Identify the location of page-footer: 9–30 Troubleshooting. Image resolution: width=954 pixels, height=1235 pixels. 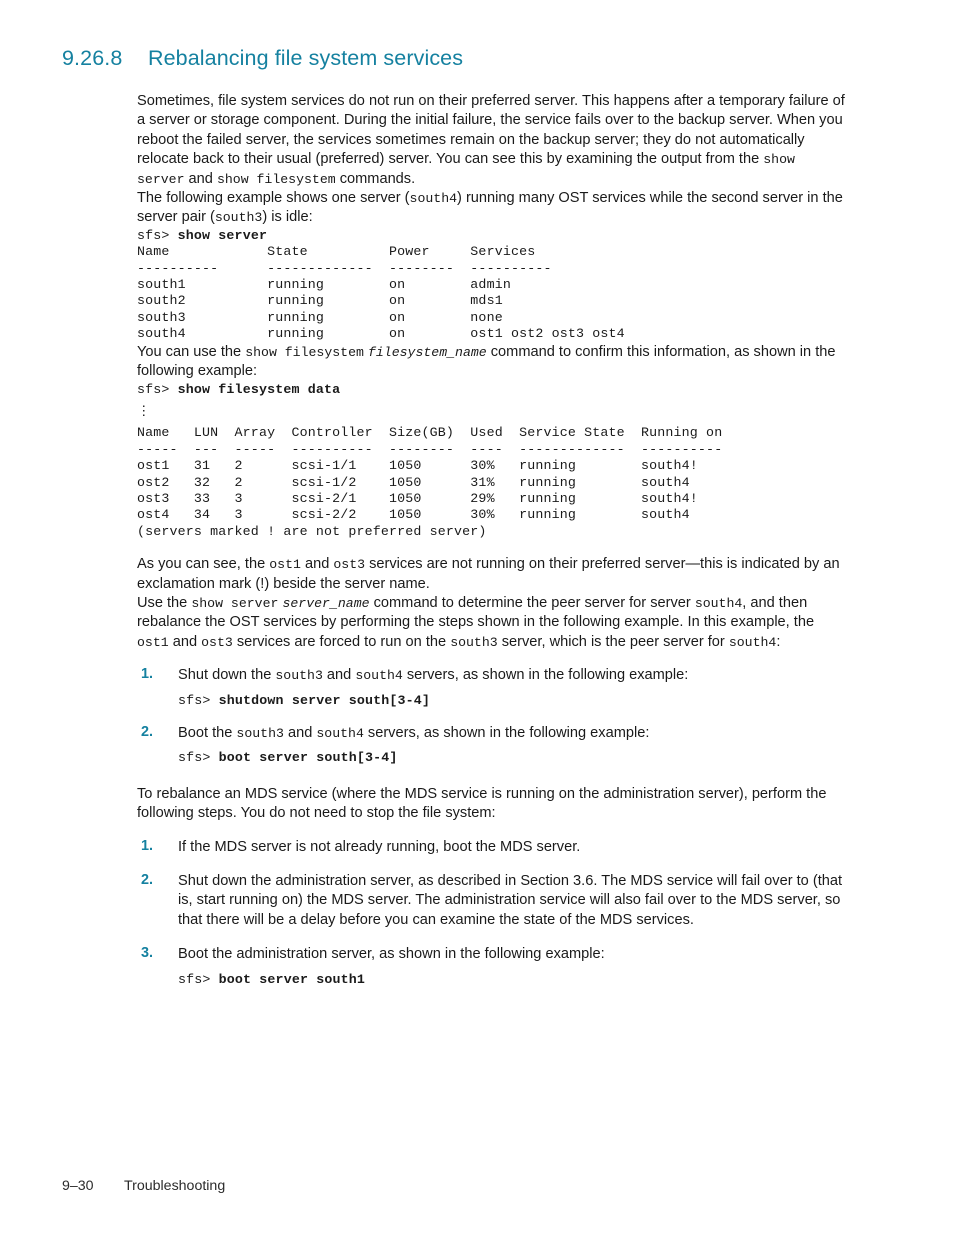
(143, 1186).